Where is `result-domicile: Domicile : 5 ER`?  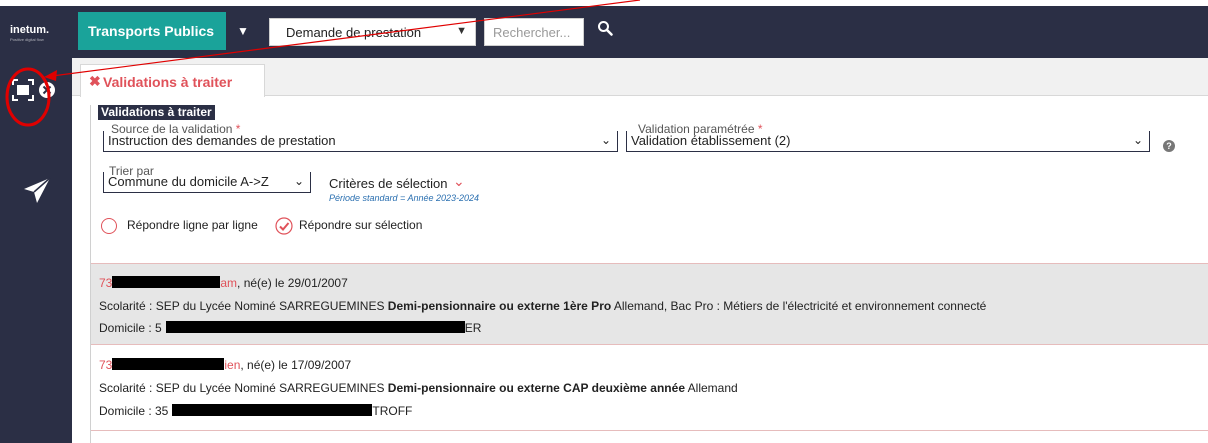 result-domicile: Domicile : 5 ER is located at coordinates (290, 328).